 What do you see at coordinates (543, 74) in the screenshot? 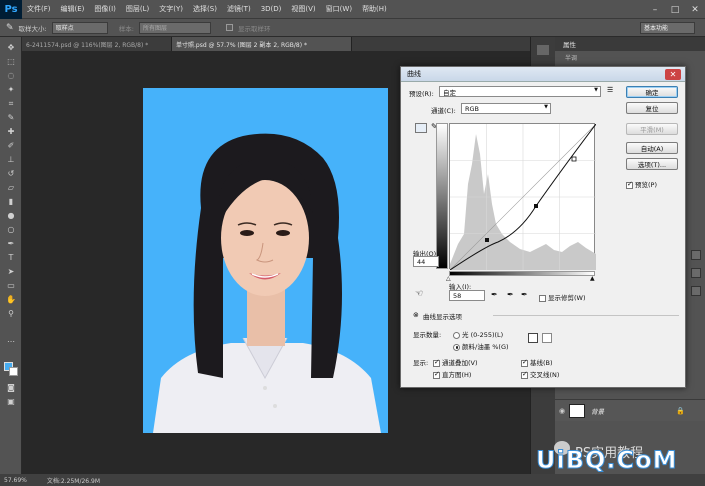
I see `dialog-title: 曲线` at bounding box center [543, 74].